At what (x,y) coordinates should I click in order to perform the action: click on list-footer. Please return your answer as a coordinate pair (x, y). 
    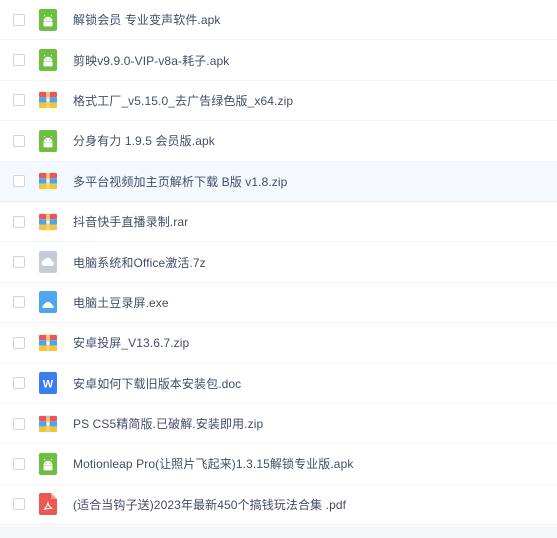
    Looking at the image, I should click on (278, 532).